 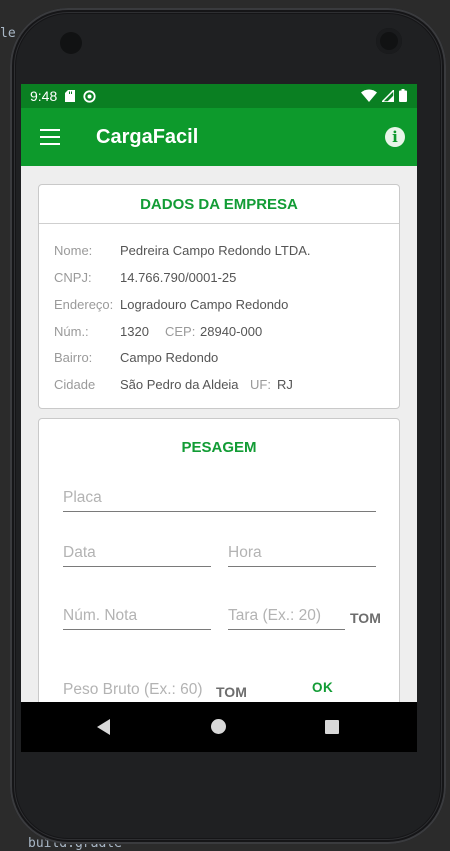 I want to click on time-input: Hora, so click(x=302, y=555).